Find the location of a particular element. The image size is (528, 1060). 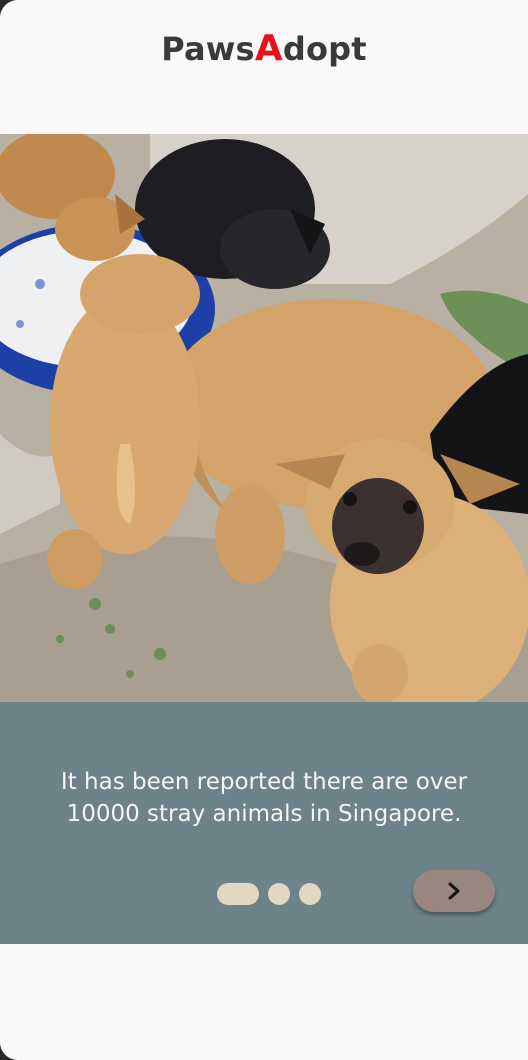

next-button is located at coordinates (454, 891).